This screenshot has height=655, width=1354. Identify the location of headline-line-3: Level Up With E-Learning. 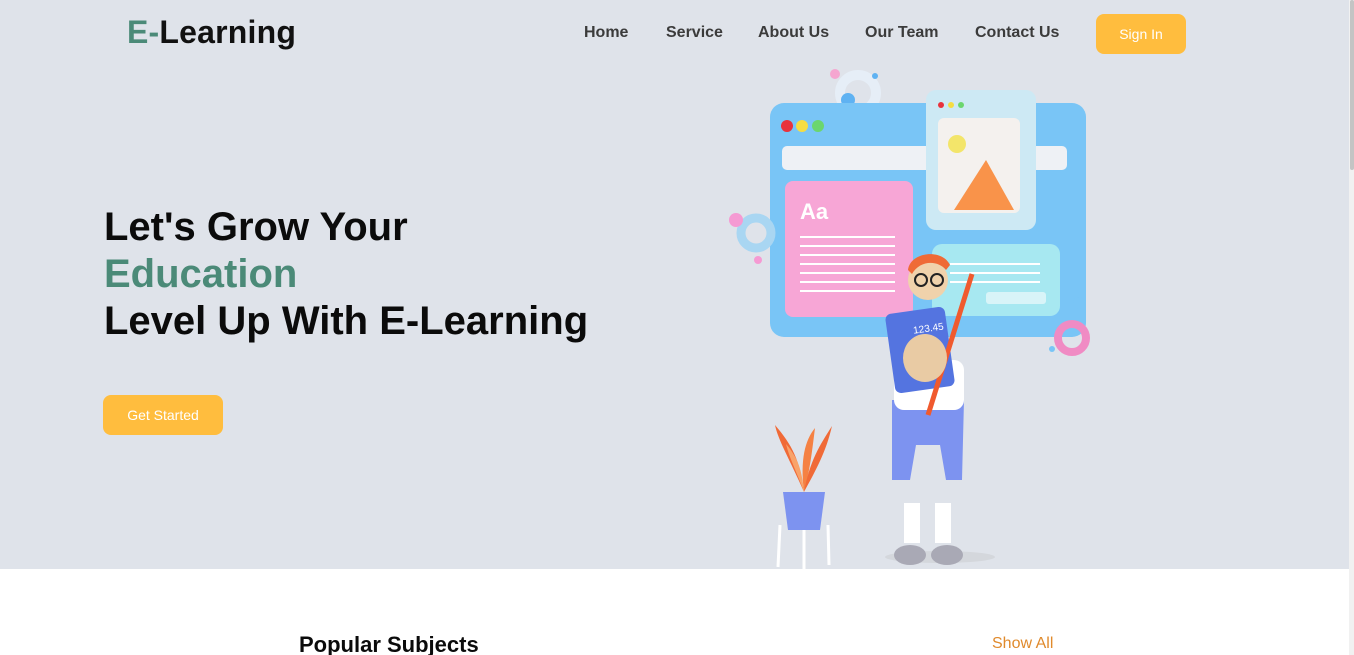
(346, 321).